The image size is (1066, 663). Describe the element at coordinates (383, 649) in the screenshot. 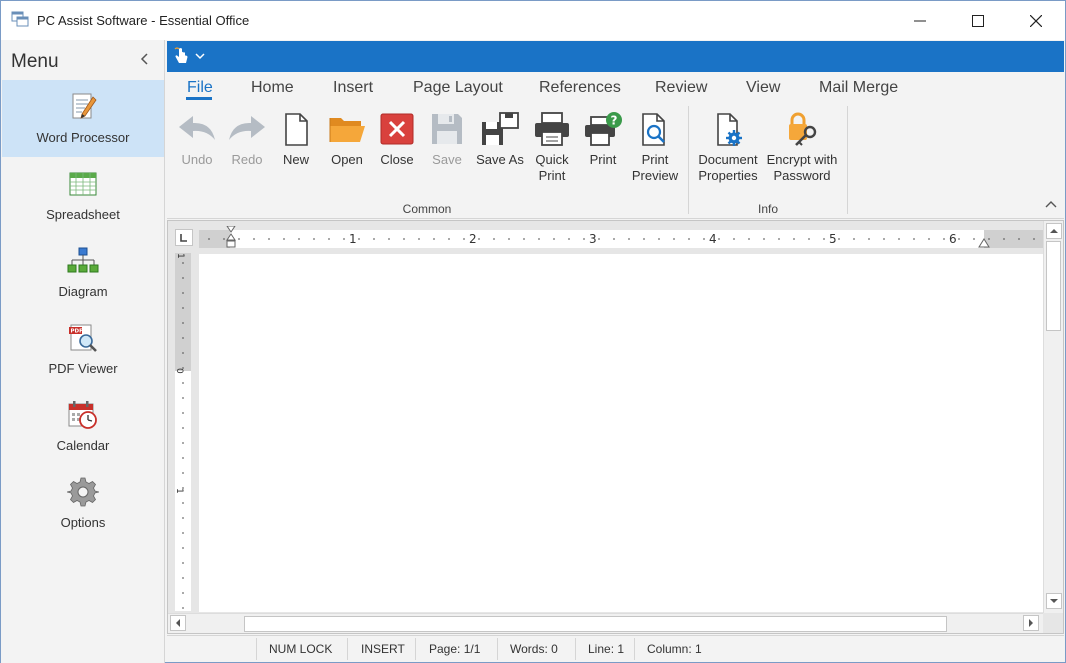

I see `insert-mode-indicator: INSERT` at that location.